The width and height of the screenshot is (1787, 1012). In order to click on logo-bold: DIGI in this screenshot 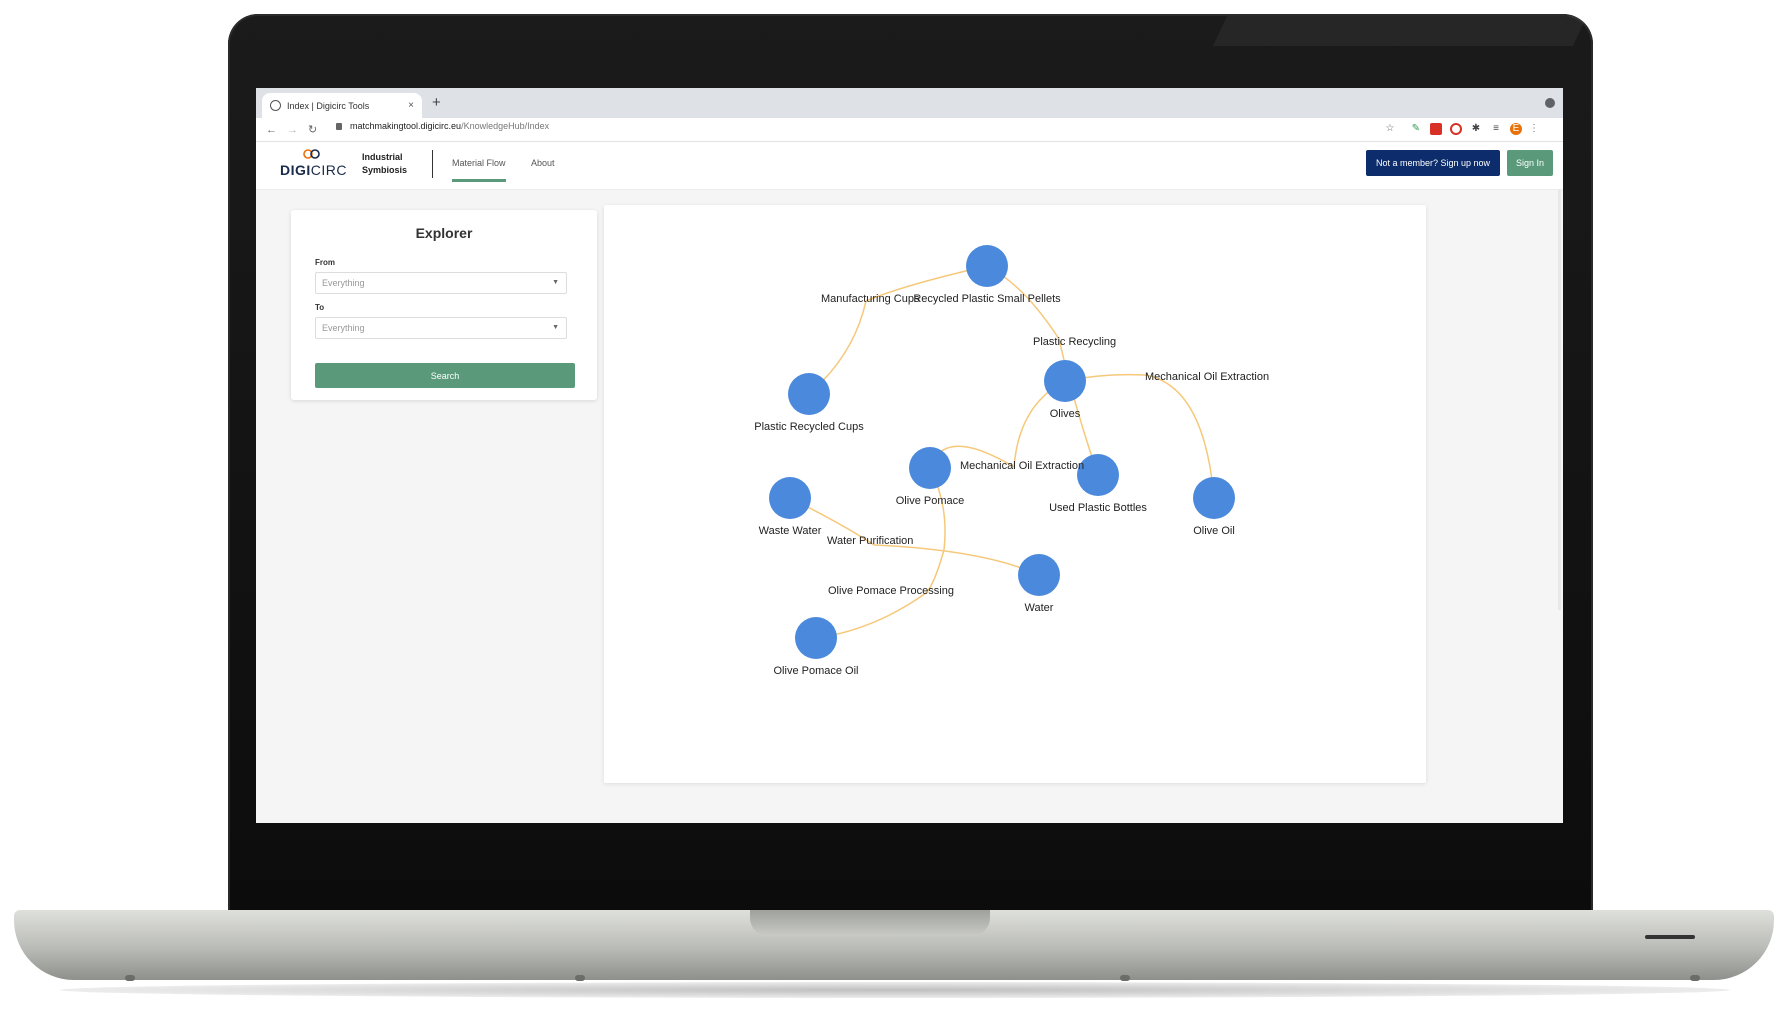, I will do `click(295, 170)`.